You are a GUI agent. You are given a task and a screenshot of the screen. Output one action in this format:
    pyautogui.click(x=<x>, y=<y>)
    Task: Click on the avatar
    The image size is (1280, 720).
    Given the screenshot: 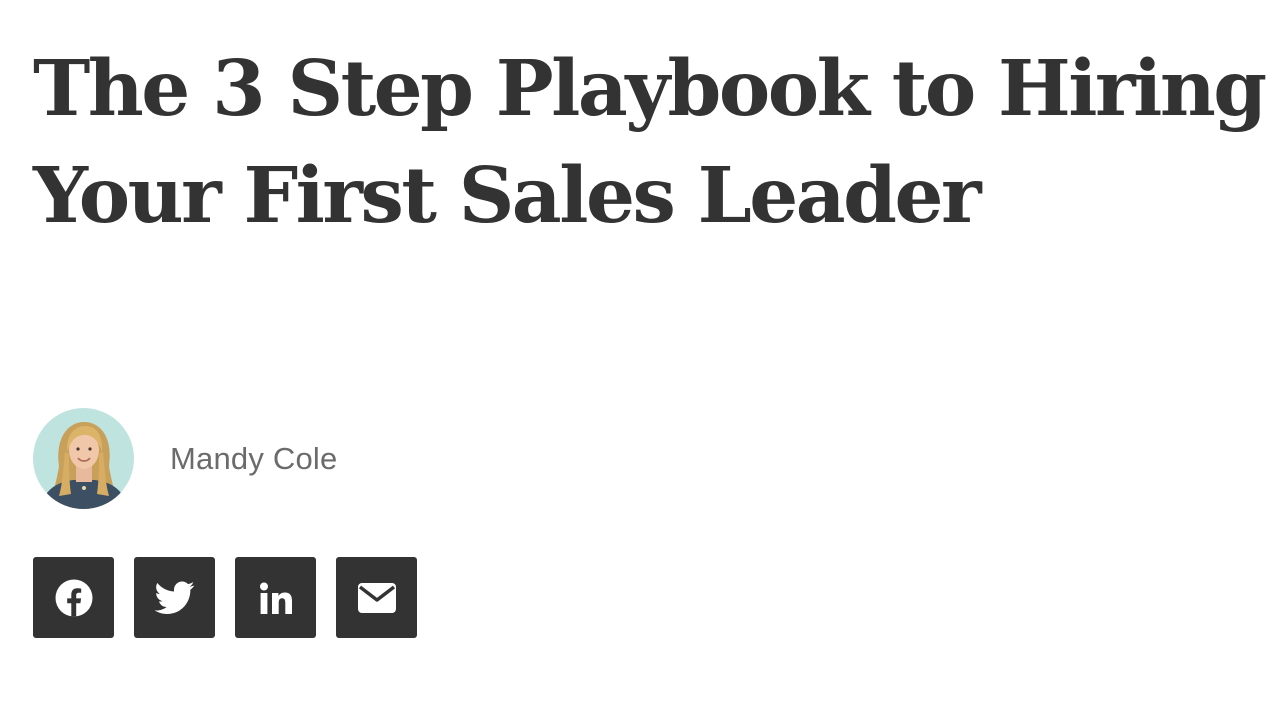 What is the action you would take?
    pyautogui.click(x=83, y=458)
    